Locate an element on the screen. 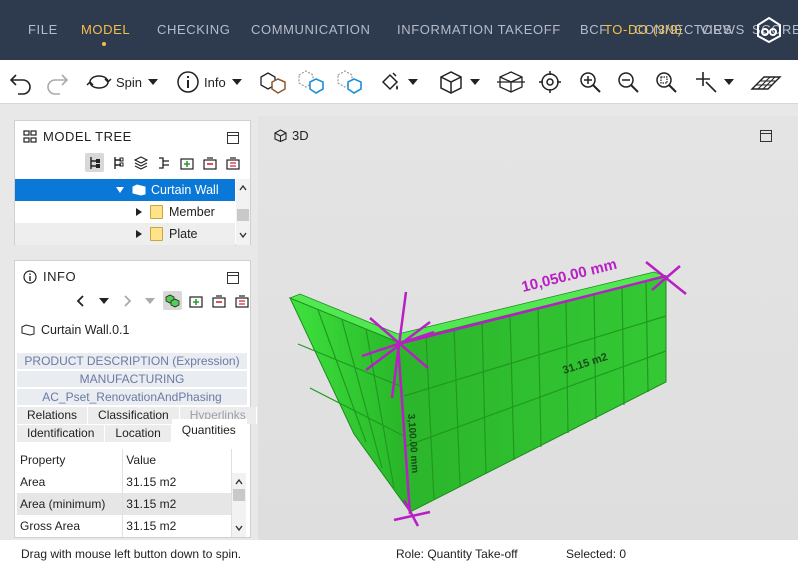 This screenshot has width=798, height=568. add-green-icon is located at coordinates (186, 163).